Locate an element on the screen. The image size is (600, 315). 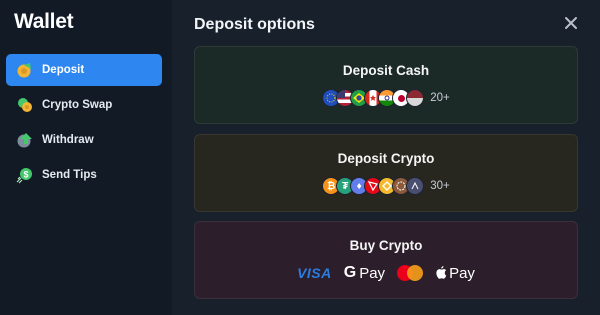
crypto-count: 30+ is located at coordinates (440, 186).